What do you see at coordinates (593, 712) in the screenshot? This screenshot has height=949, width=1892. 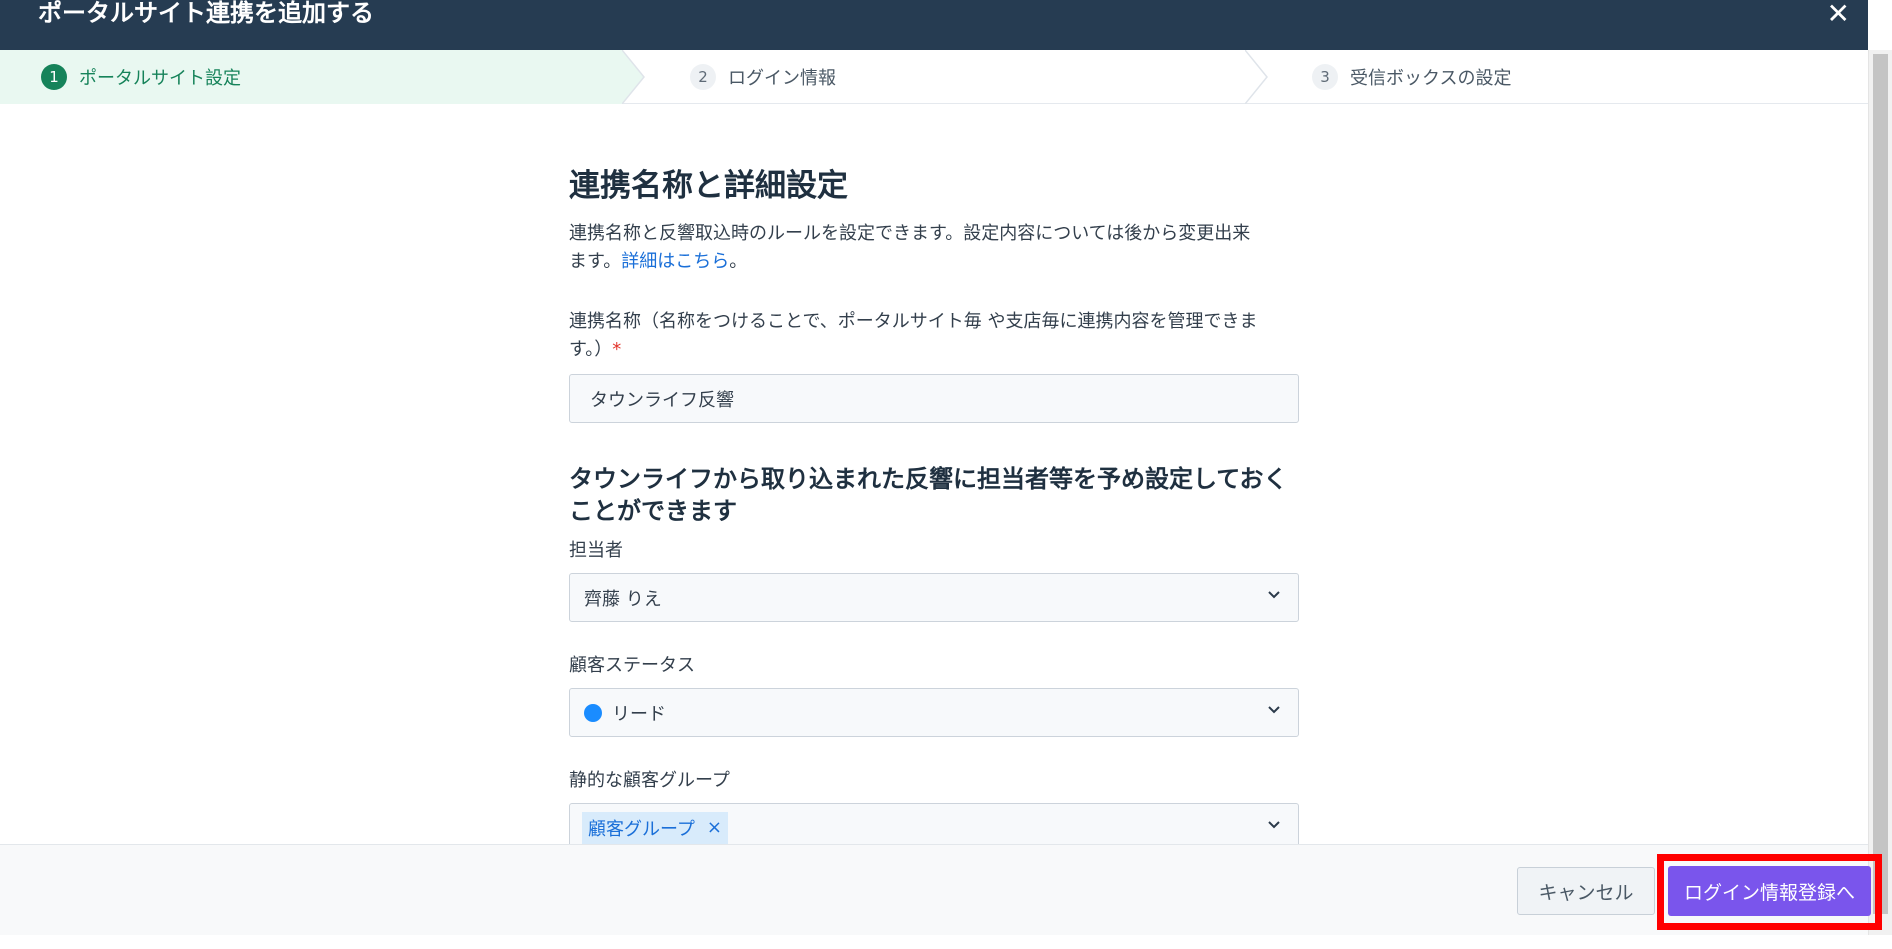 I see `status-color-dot` at bounding box center [593, 712].